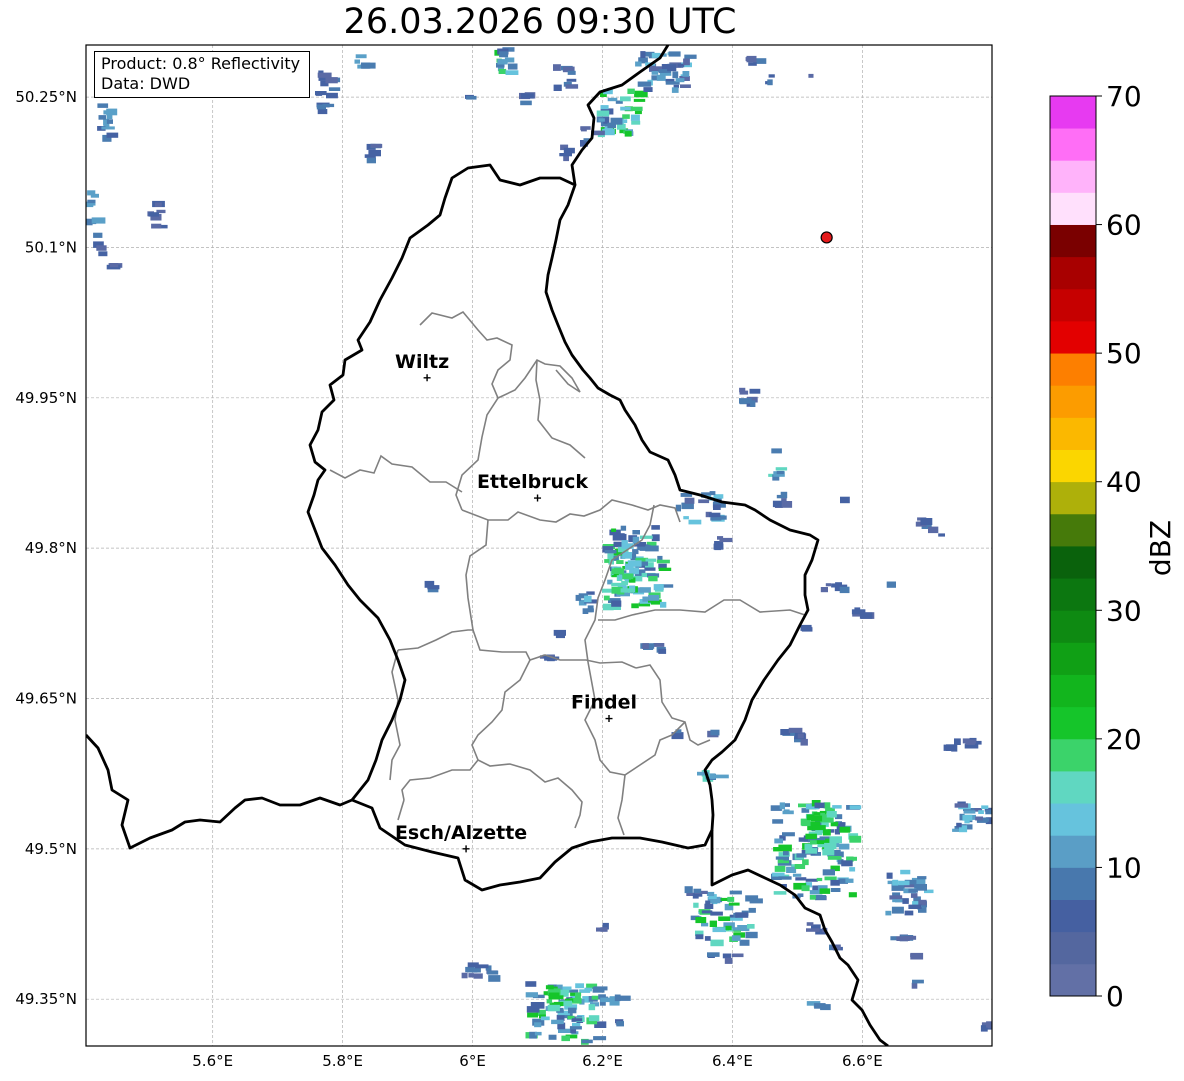  Describe the element at coordinates (1124, 867) in the screenshot. I see `colorbar-tick-label: 10` at that location.